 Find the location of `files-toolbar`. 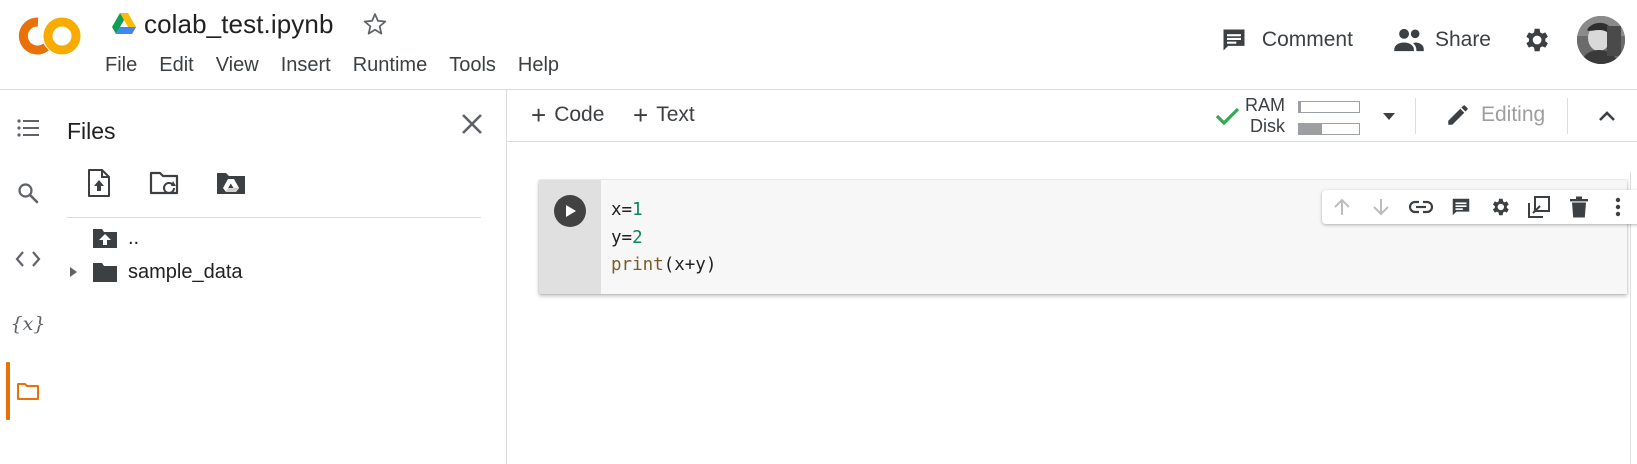

files-toolbar is located at coordinates (181, 183).